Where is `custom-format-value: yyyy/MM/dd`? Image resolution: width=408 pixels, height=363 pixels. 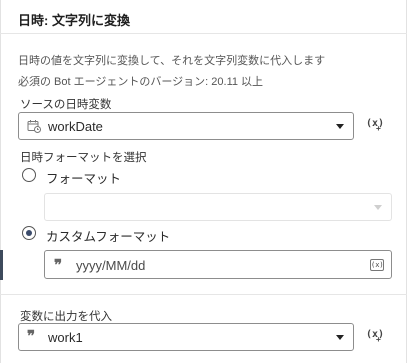 custom-format-value: yyyy/MM/dd is located at coordinates (111, 265).